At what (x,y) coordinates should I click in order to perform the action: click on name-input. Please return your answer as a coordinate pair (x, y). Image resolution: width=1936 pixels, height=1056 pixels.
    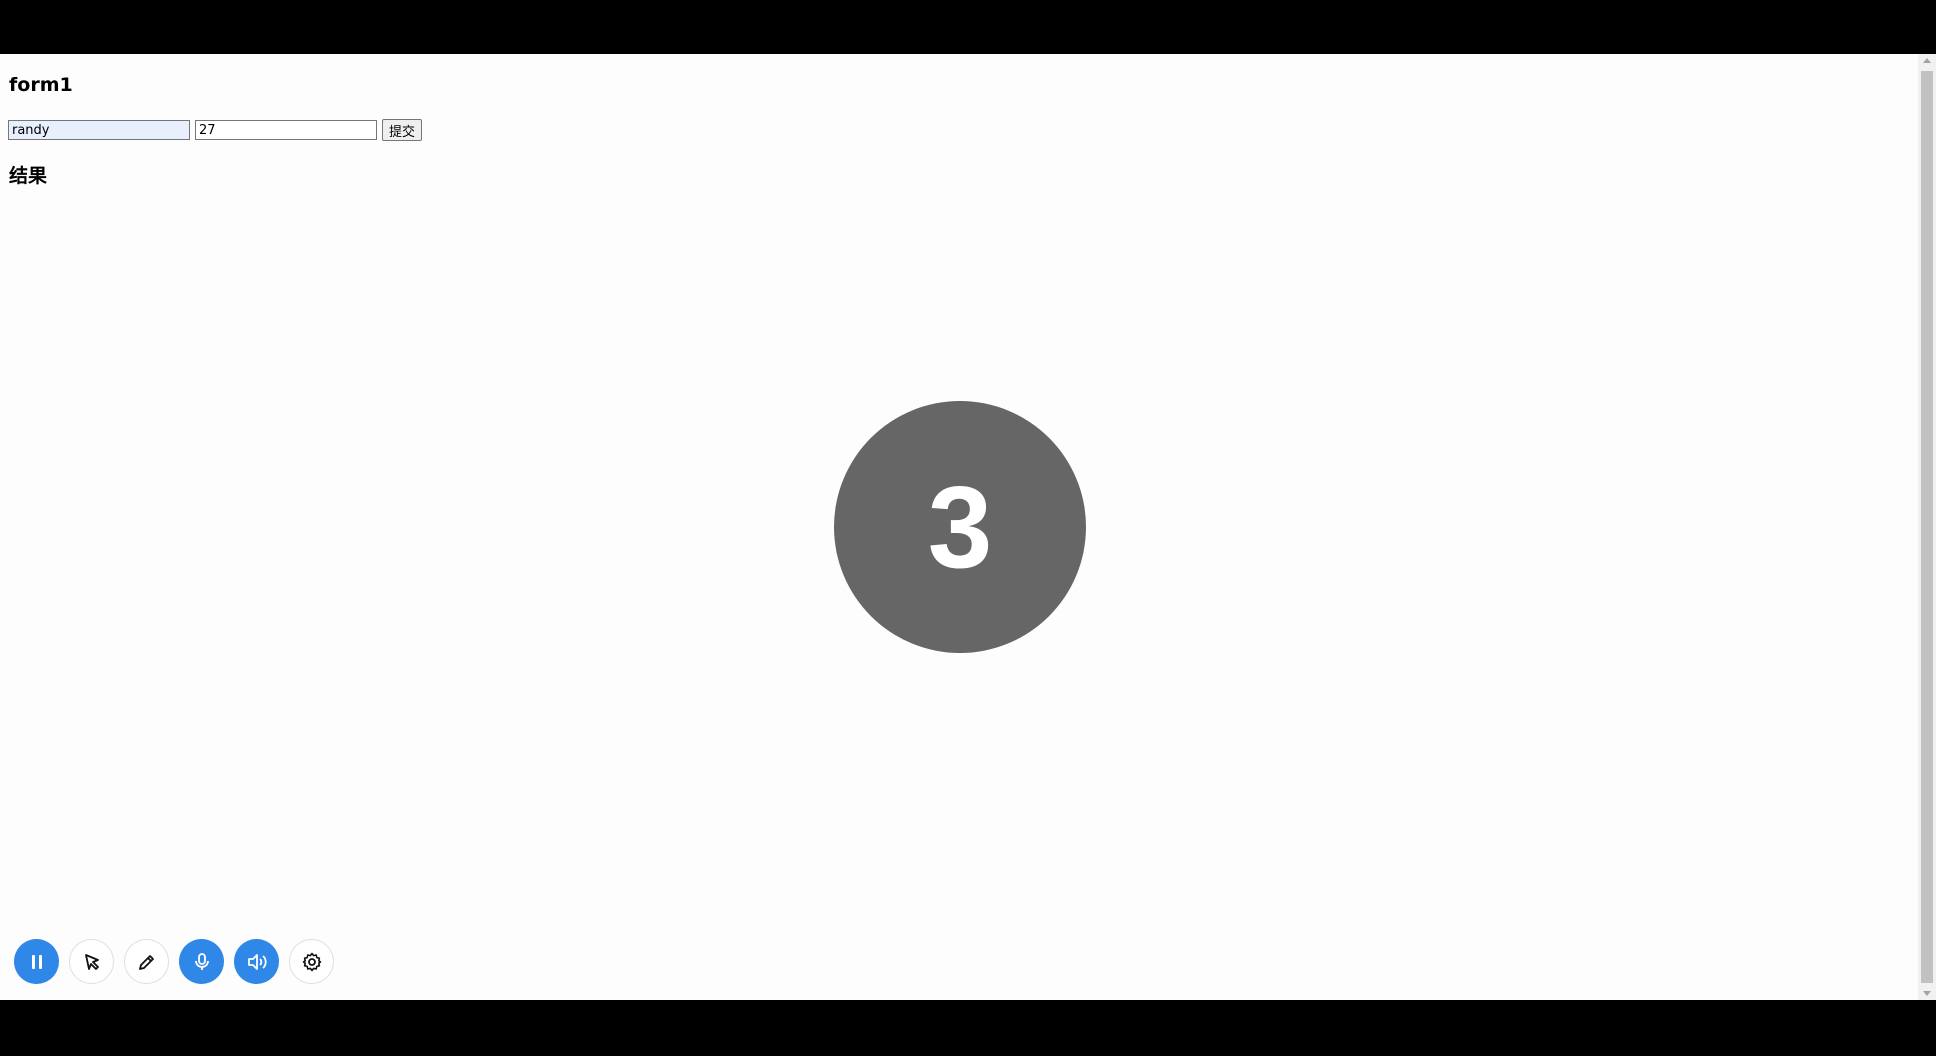
    Looking at the image, I should click on (99, 130).